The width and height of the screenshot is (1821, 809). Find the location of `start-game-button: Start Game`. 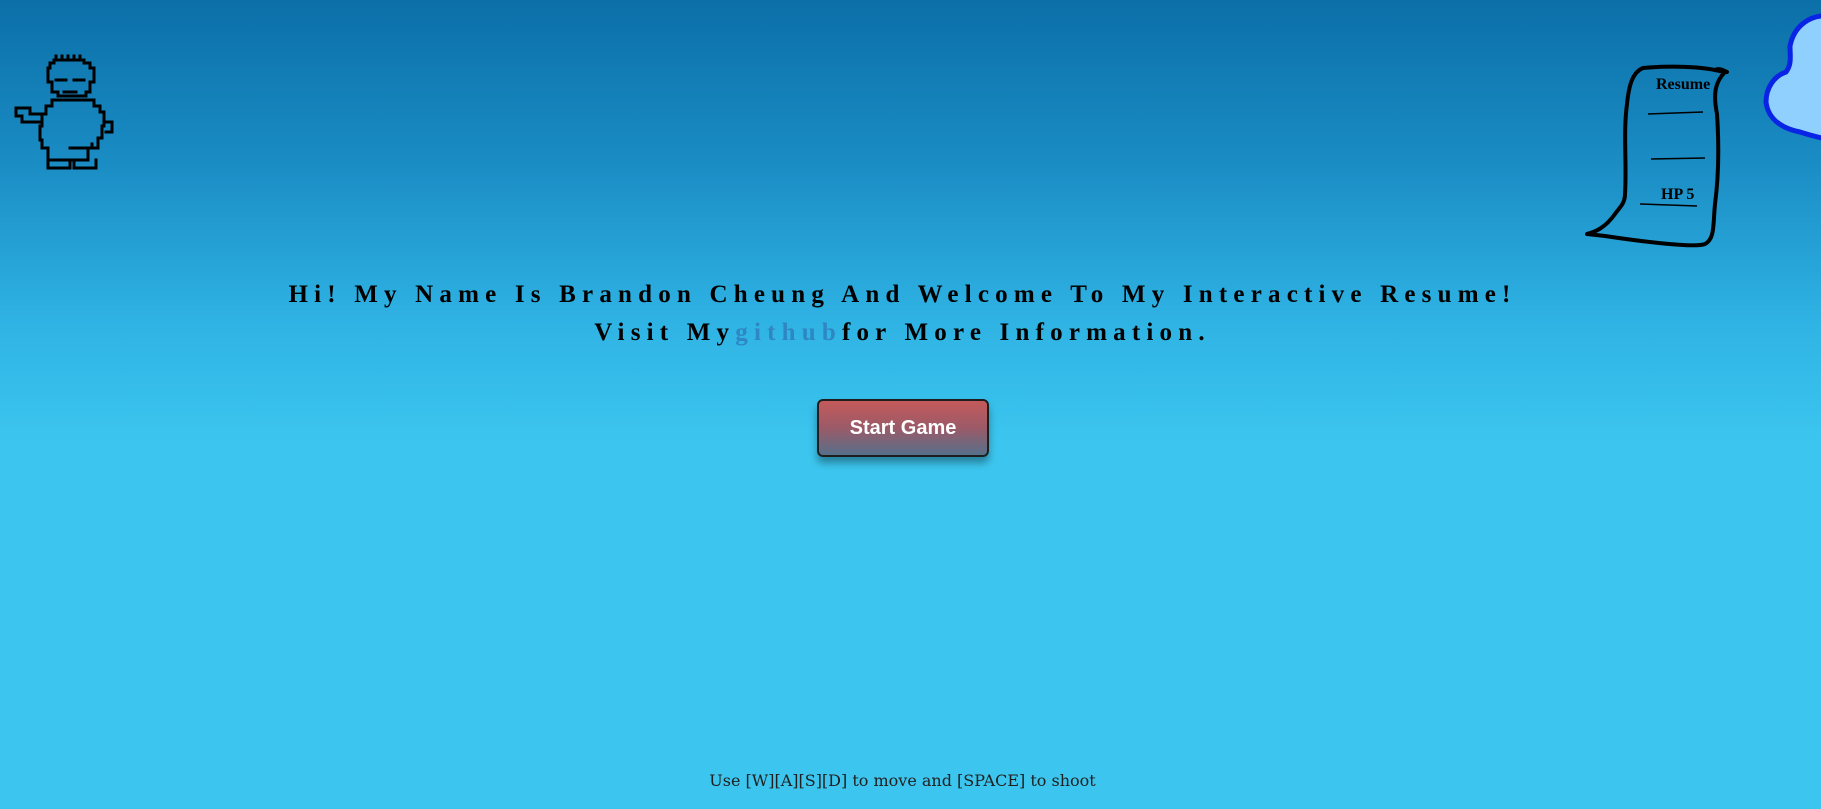

start-game-button: Start Game is located at coordinates (903, 428).